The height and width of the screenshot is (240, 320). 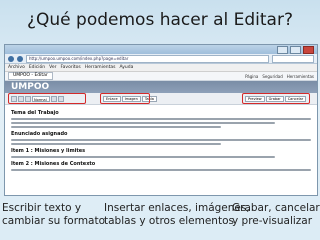 I want to click on menu-item-archivo: Archivo, so click(x=16, y=67).